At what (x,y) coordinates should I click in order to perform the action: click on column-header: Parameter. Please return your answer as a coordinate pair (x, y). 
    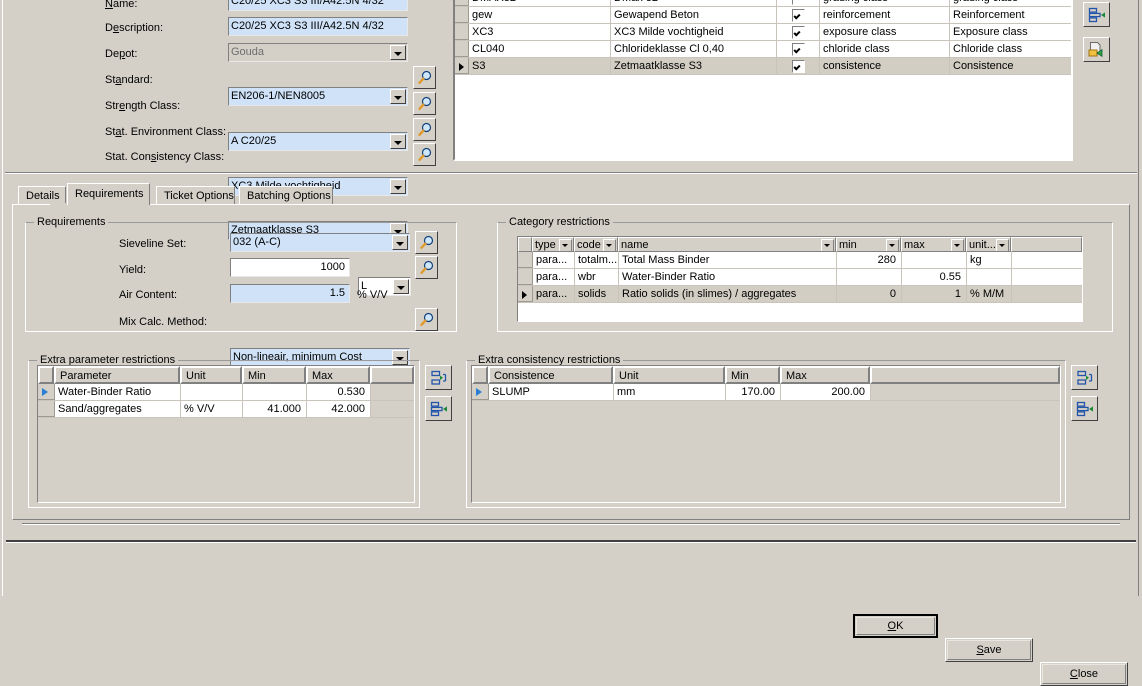
    Looking at the image, I should click on (117, 375).